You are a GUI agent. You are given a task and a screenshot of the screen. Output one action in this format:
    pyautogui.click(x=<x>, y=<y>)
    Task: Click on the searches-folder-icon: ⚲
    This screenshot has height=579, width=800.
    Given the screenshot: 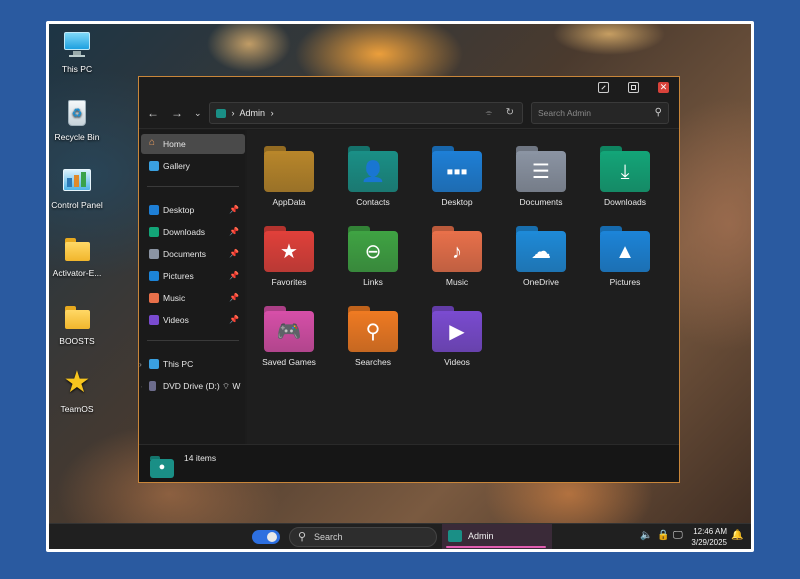 What is the action you would take?
    pyautogui.click(x=373, y=328)
    